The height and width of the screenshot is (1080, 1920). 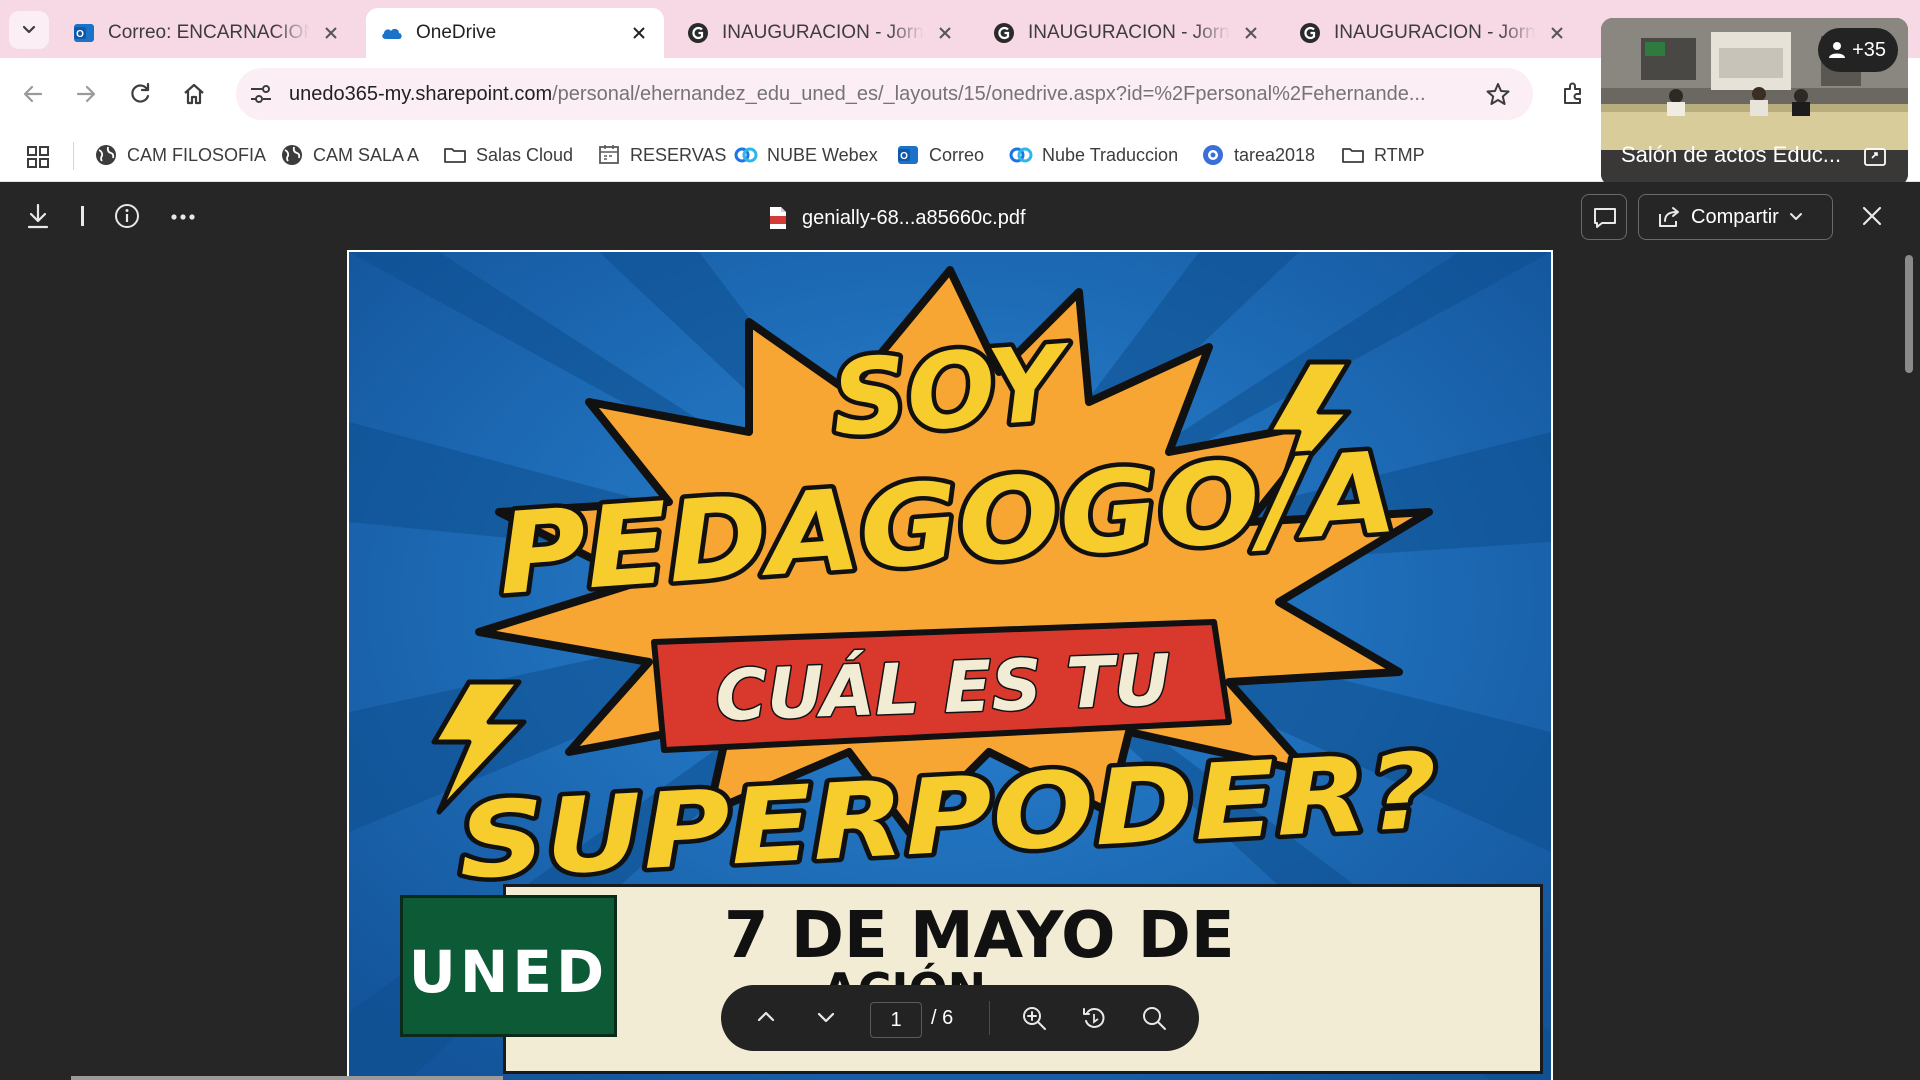 What do you see at coordinates (778, 218) in the screenshot?
I see `pdf-file-icon` at bounding box center [778, 218].